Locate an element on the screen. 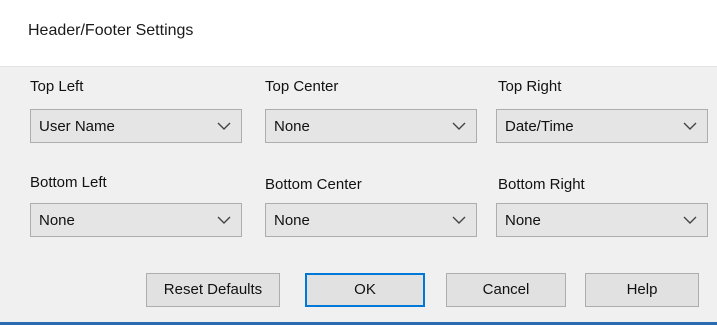 Image resolution: width=717 pixels, height=325 pixels. top-center-label: Top Center is located at coordinates (302, 86).